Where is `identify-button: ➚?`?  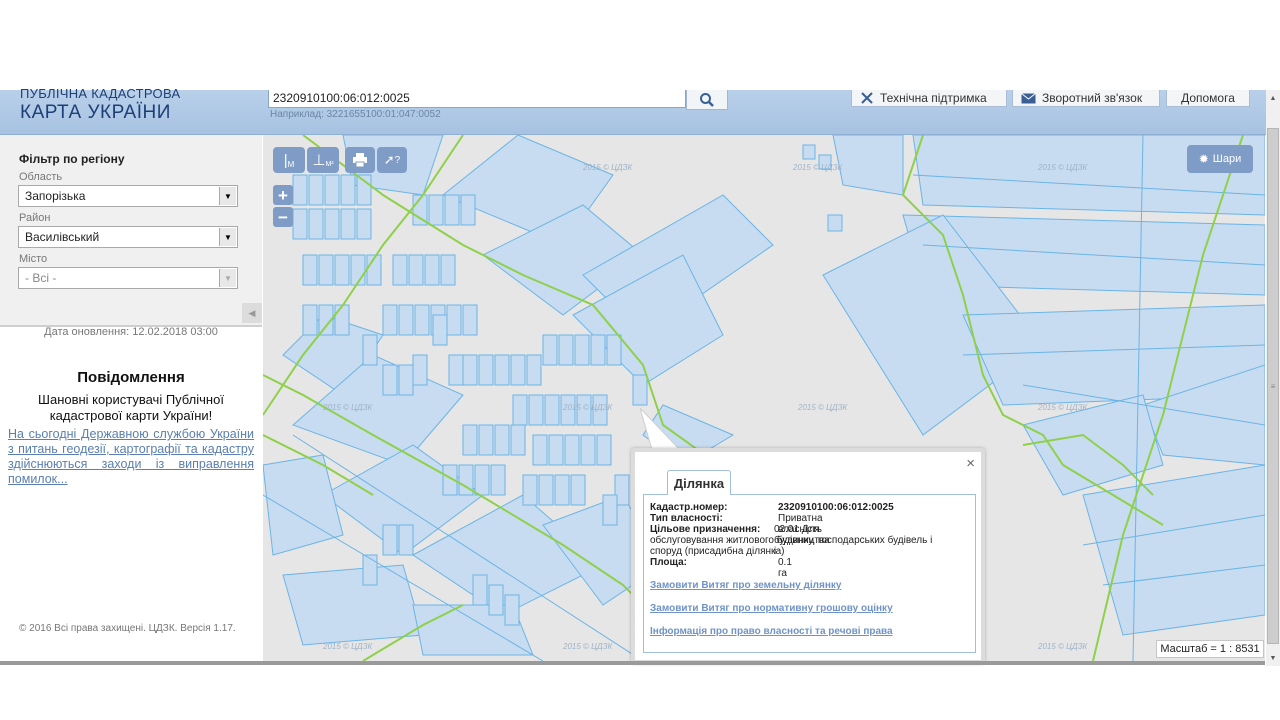
identify-button: ➚? is located at coordinates (392, 160).